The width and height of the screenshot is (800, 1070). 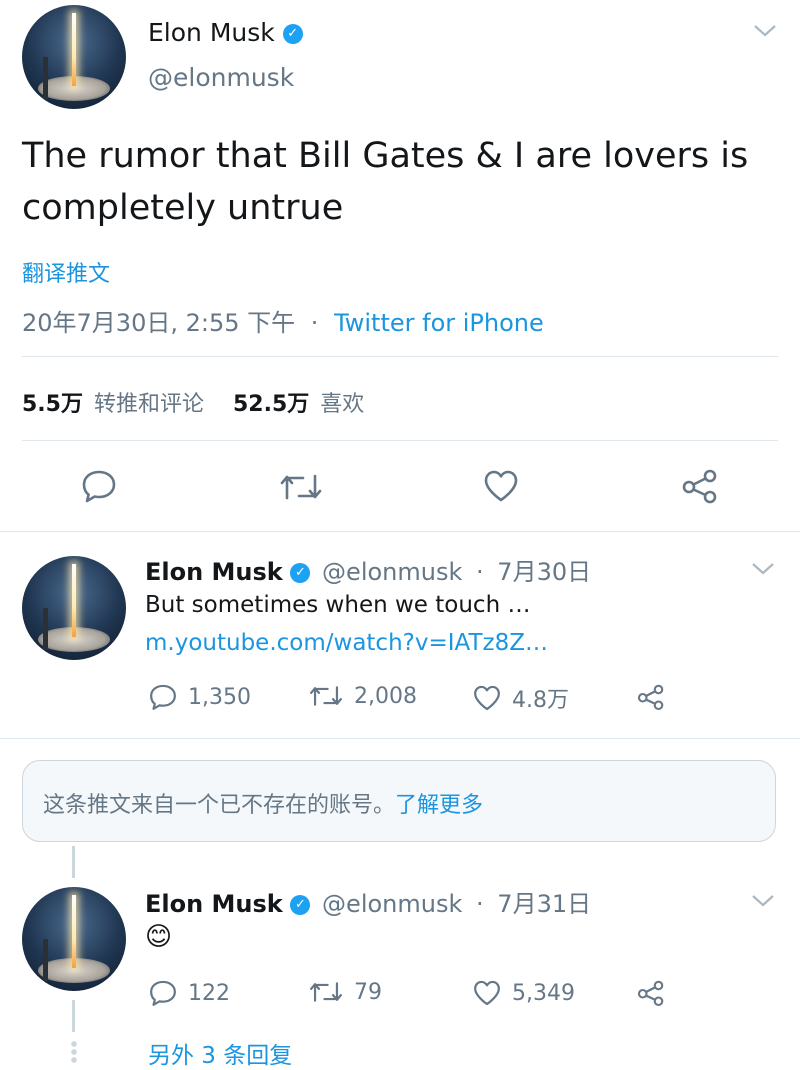 I want to click on unavailable-tweet-notice: 这条推文来自一个已不存在的账号。了解更多, so click(x=399, y=801).